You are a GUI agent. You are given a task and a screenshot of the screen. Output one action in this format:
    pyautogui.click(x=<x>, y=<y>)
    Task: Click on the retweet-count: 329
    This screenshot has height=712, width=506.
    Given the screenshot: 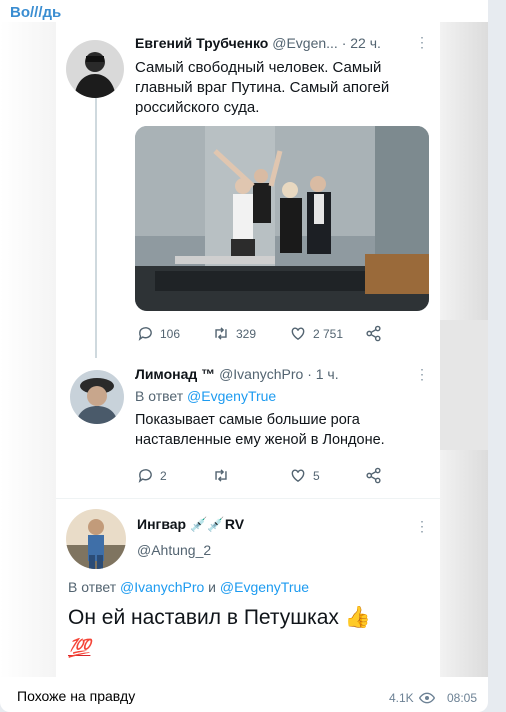 What is the action you would take?
    pyautogui.click(x=246, y=333)
    